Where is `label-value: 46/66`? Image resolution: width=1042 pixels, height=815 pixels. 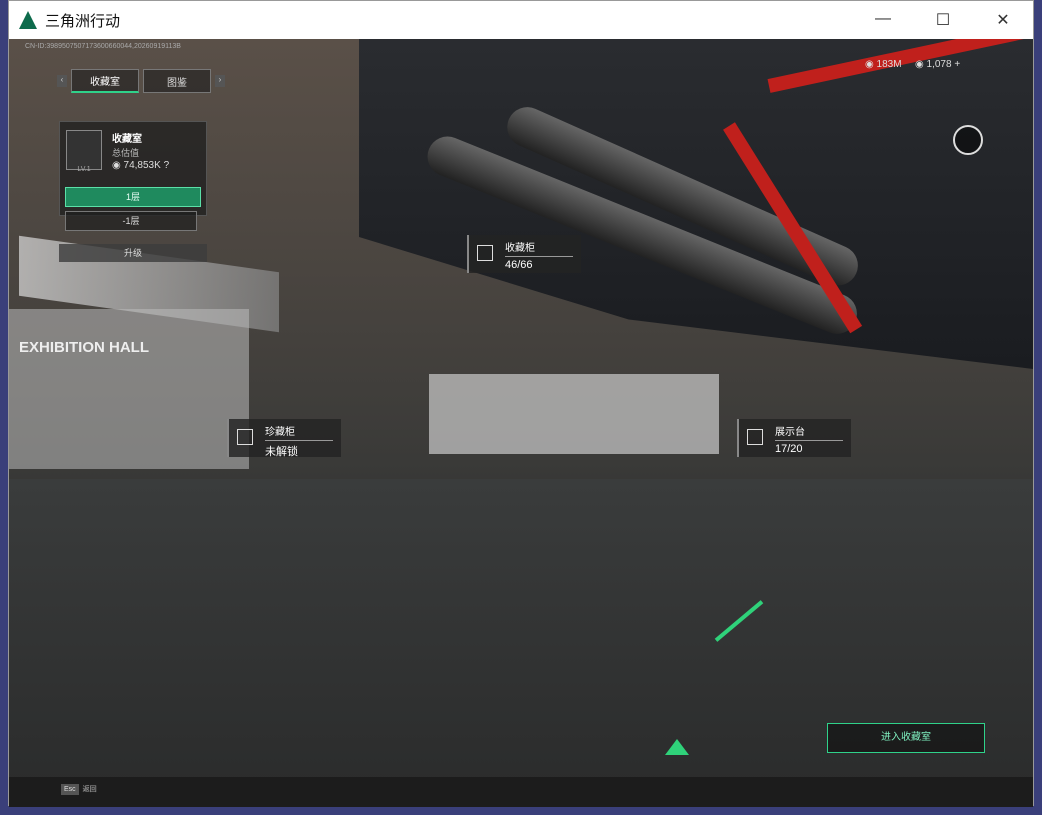
label-value: 46/66 is located at coordinates (519, 265).